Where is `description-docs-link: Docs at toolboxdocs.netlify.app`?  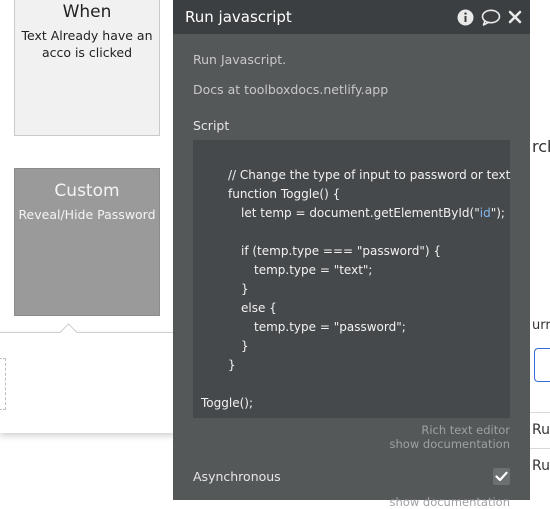 description-docs-link: Docs at toolboxdocs.netlify.app is located at coordinates (351, 89).